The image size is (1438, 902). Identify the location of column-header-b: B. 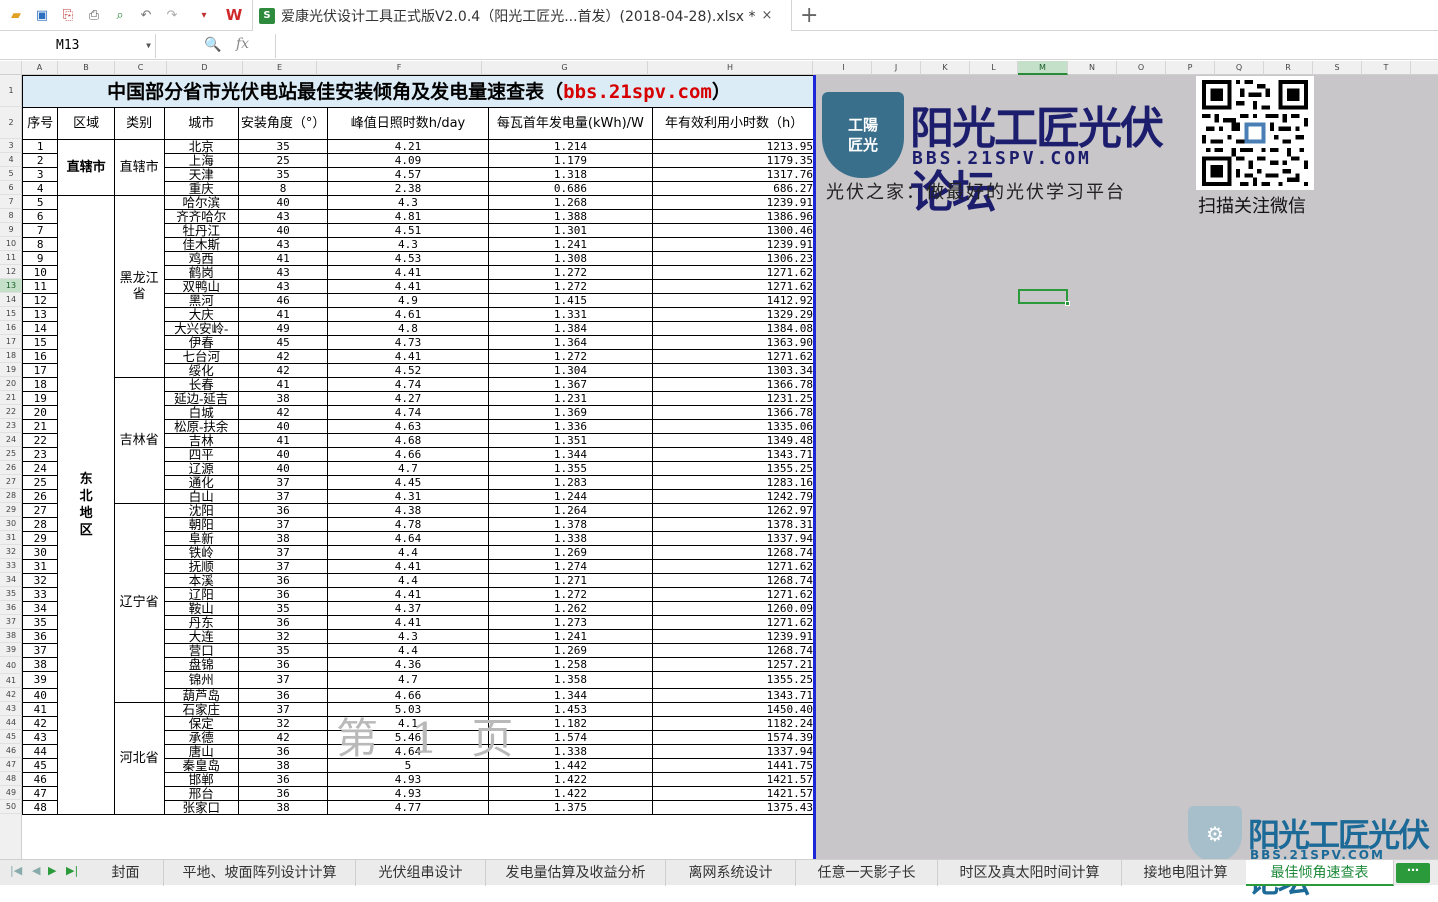
(86, 68).